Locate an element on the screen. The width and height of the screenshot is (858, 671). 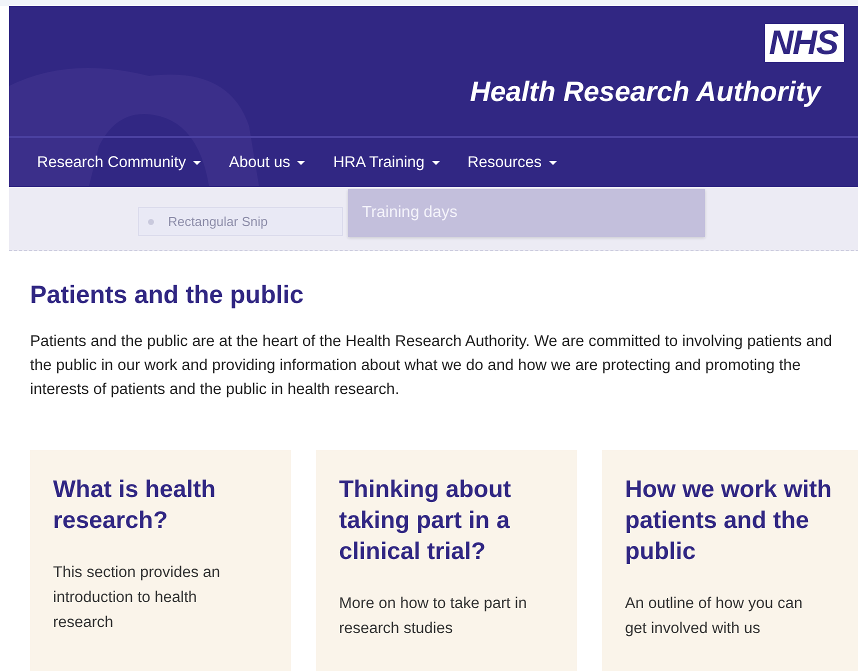
nav-link: About us is located at coordinates (267, 163).